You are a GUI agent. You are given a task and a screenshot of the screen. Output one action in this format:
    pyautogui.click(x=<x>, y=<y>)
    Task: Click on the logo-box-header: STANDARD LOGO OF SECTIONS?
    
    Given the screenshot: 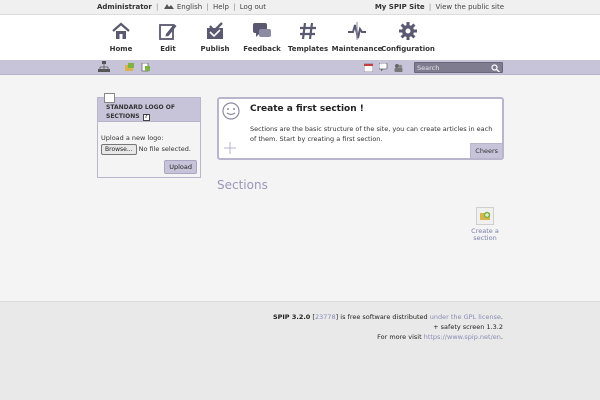 What is the action you would take?
    pyautogui.click(x=149, y=107)
    